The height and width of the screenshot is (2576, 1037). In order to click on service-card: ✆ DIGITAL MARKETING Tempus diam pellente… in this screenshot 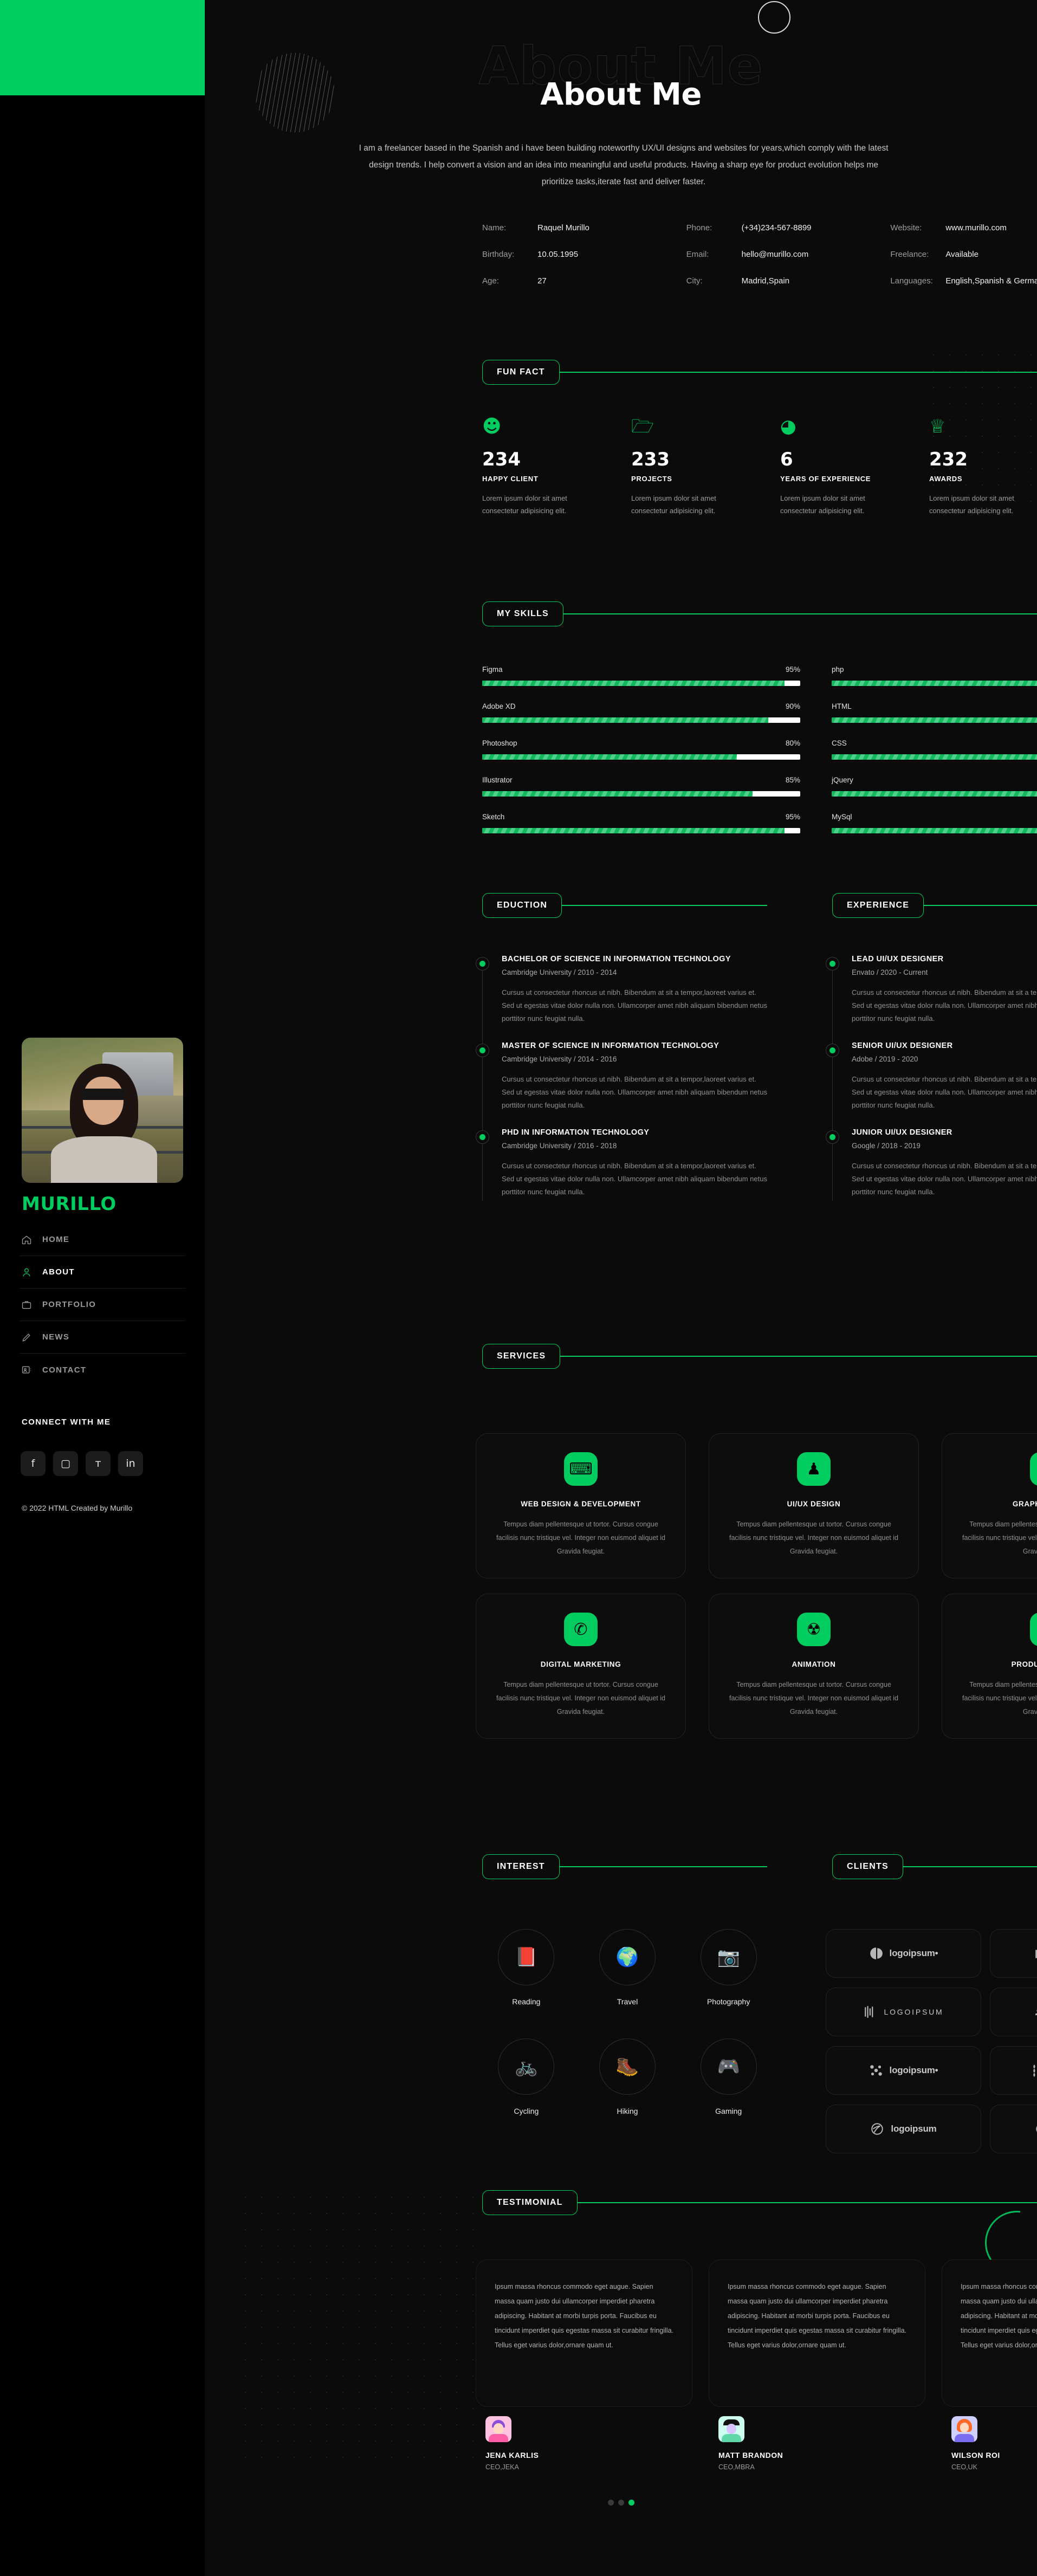, I will do `click(581, 1666)`.